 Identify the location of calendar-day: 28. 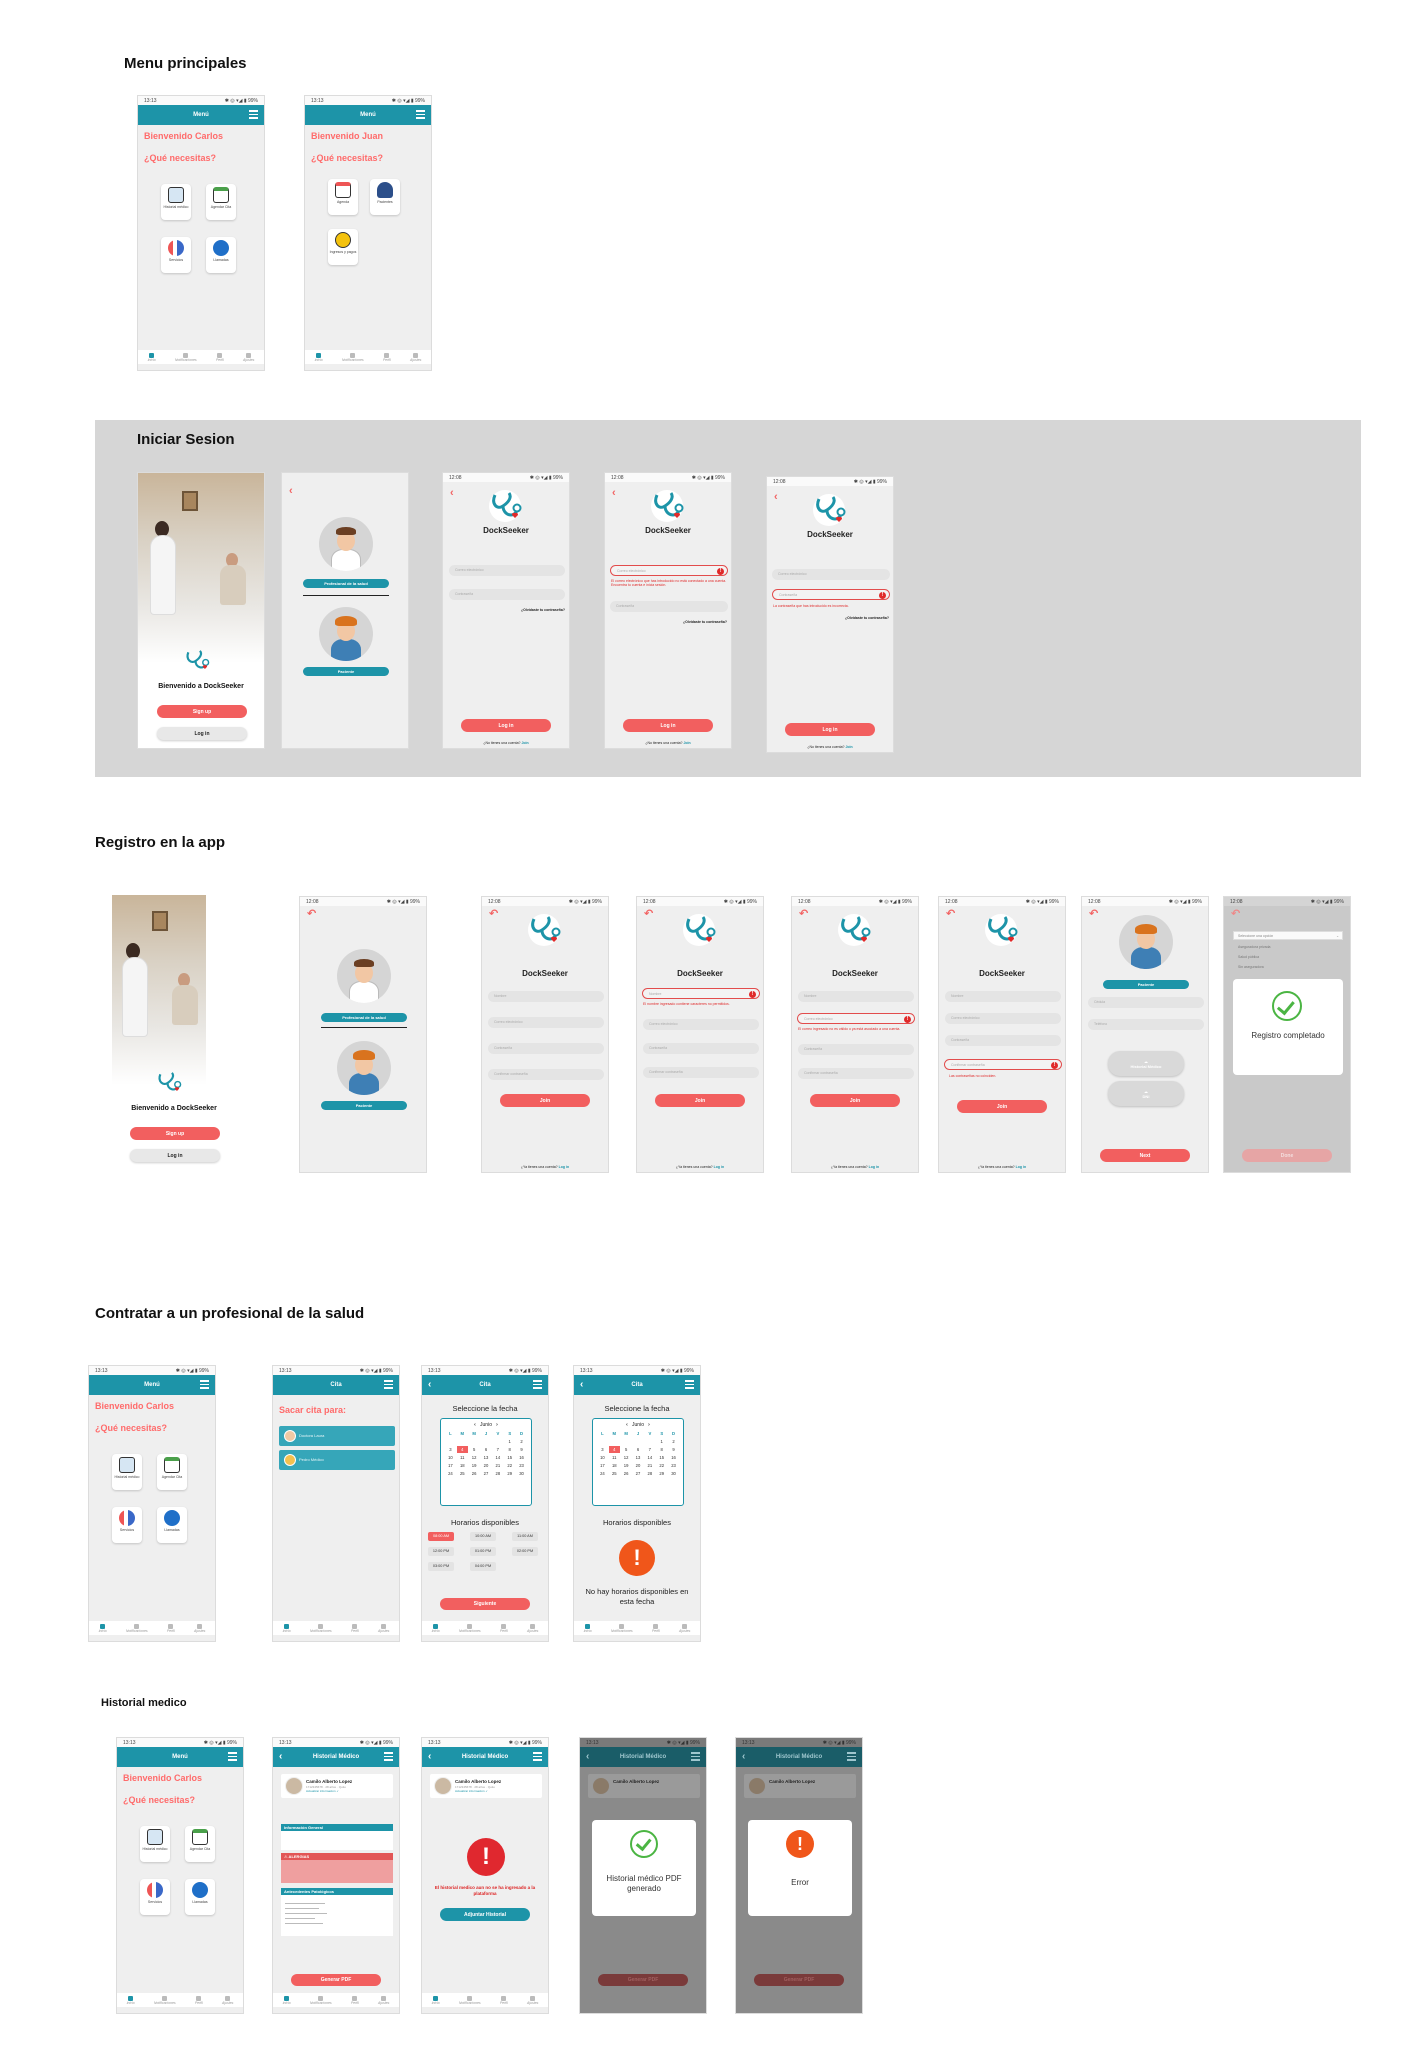
(497, 1473).